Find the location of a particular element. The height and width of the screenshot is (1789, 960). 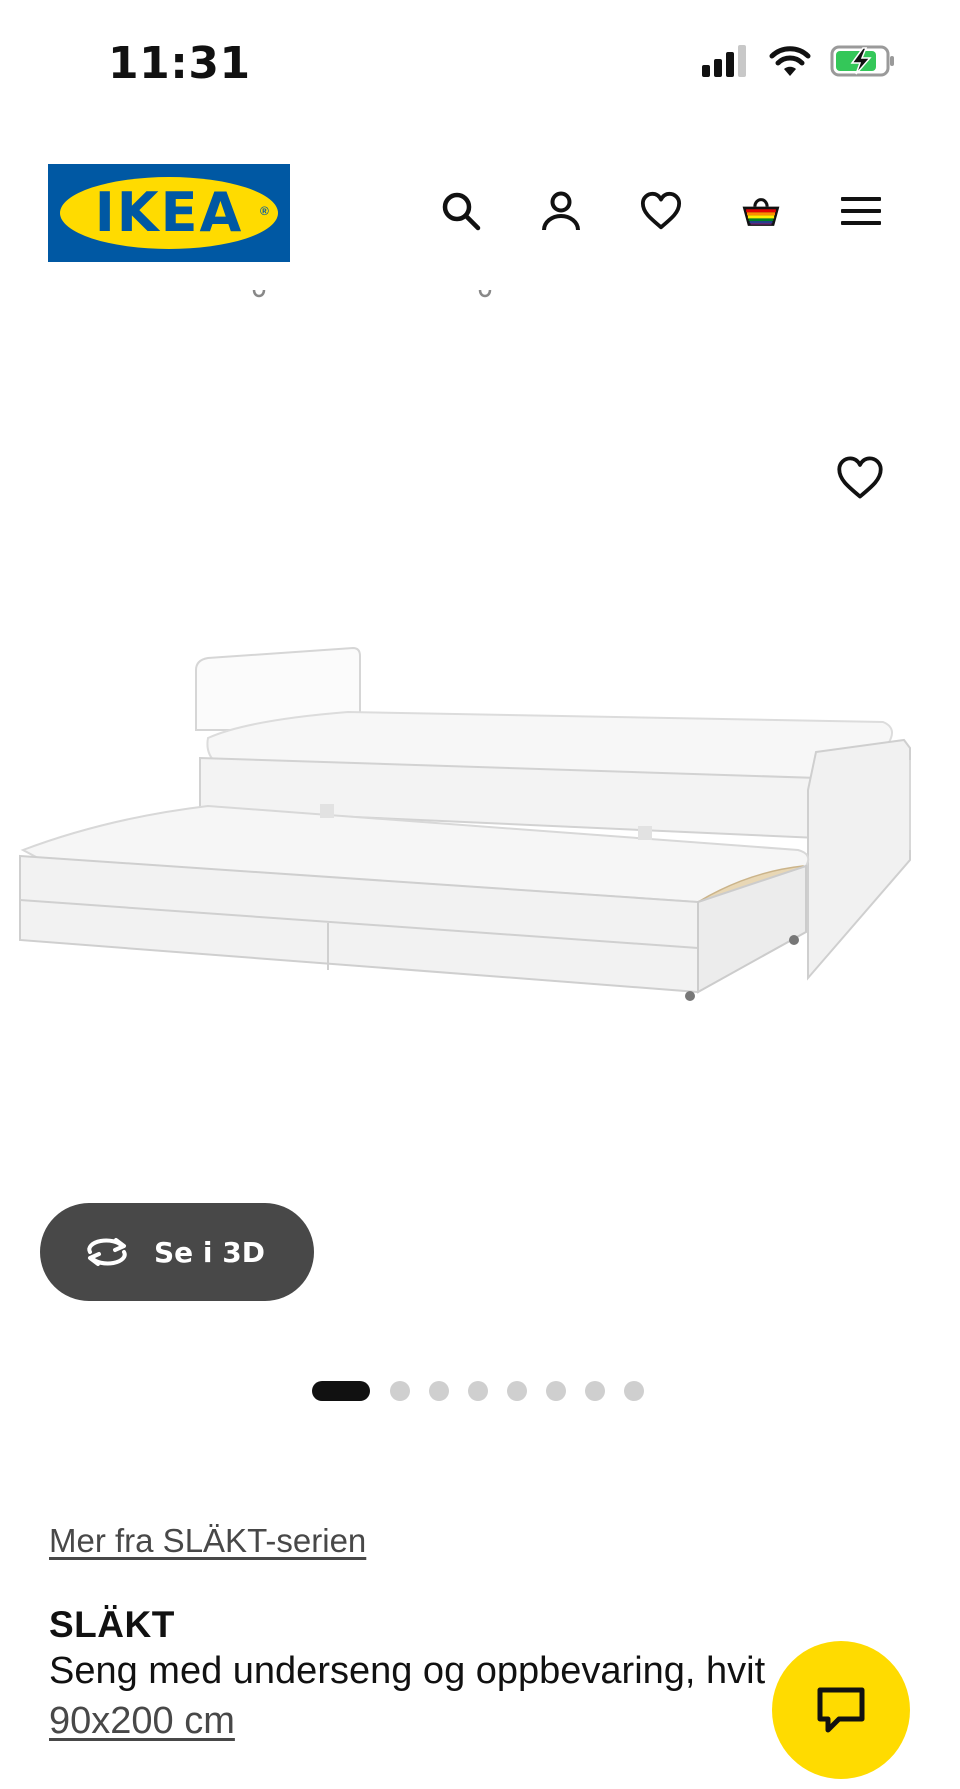

account-icon is located at coordinates (561, 211).